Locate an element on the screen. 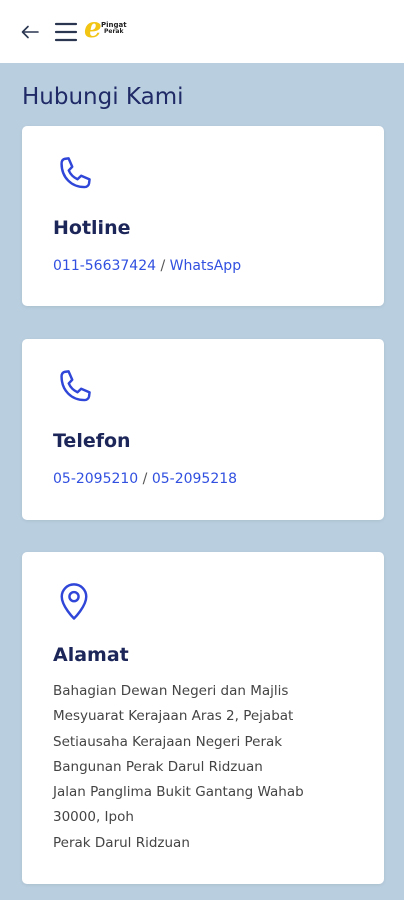 This screenshot has height=900, width=404. telefon-contact: 05-2095210 / 05-2095218 is located at coordinates (145, 479).